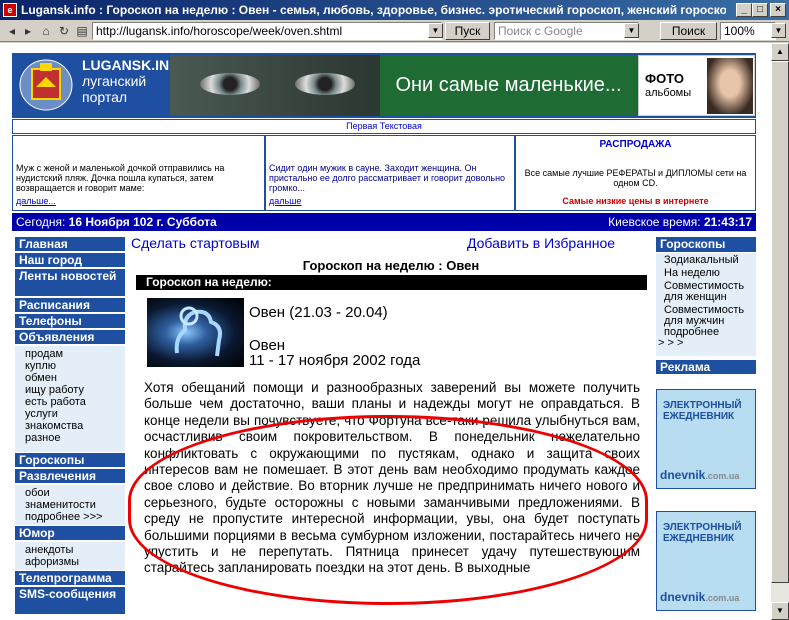  Describe the element at coordinates (70, 550) in the screenshot. I see `nav-humor-item: анекдоты` at that location.